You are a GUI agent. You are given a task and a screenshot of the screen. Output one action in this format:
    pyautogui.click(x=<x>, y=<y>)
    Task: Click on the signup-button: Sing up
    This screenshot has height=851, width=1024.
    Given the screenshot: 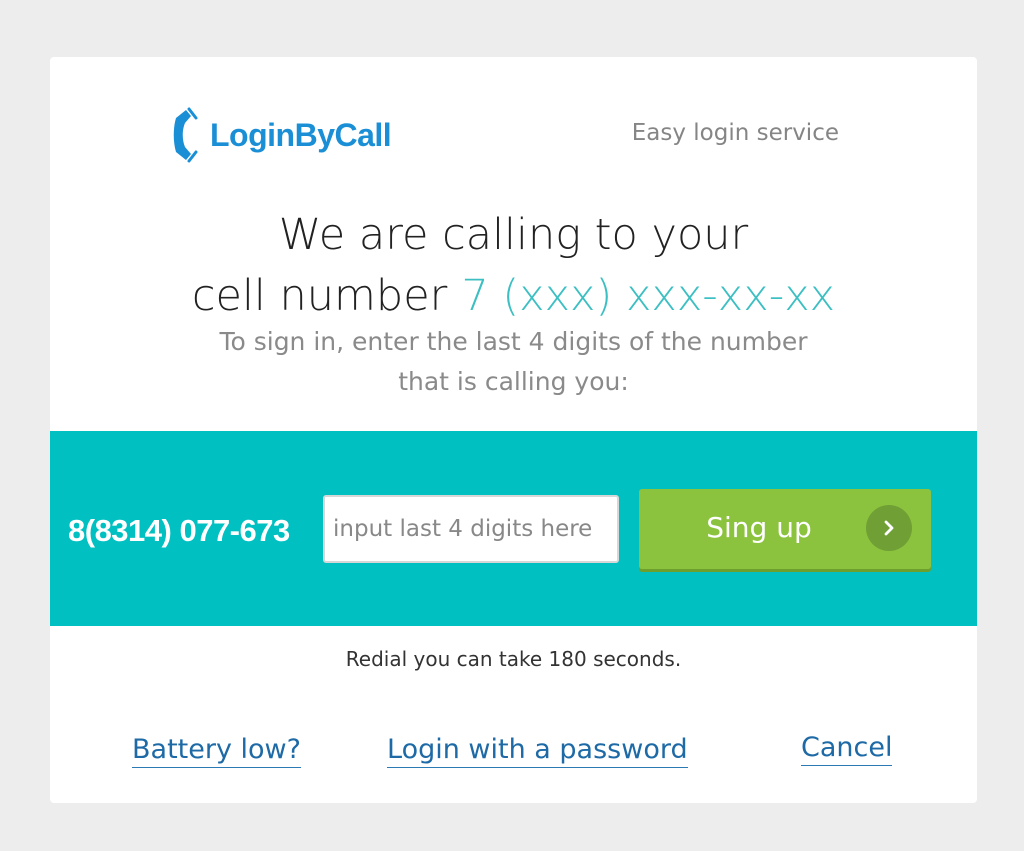 What is the action you would take?
    pyautogui.click(x=785, y=529)
    